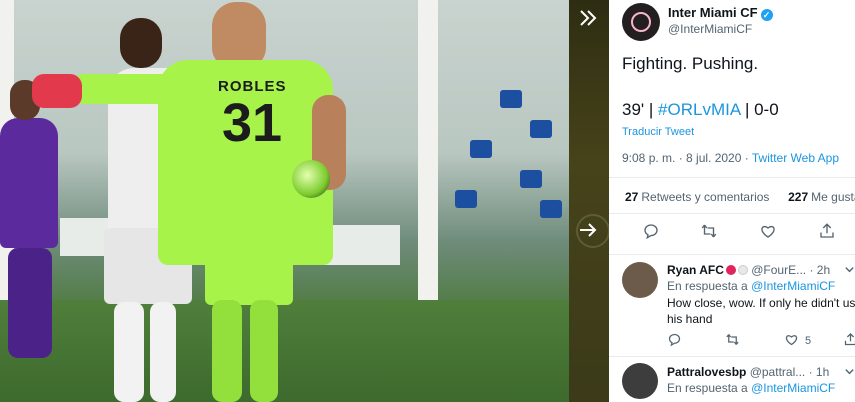 This screenshot has height=402, width=855. I want to click on reply-header: Pattraloves​bp @pattral... · 1h, so click(748, 372).